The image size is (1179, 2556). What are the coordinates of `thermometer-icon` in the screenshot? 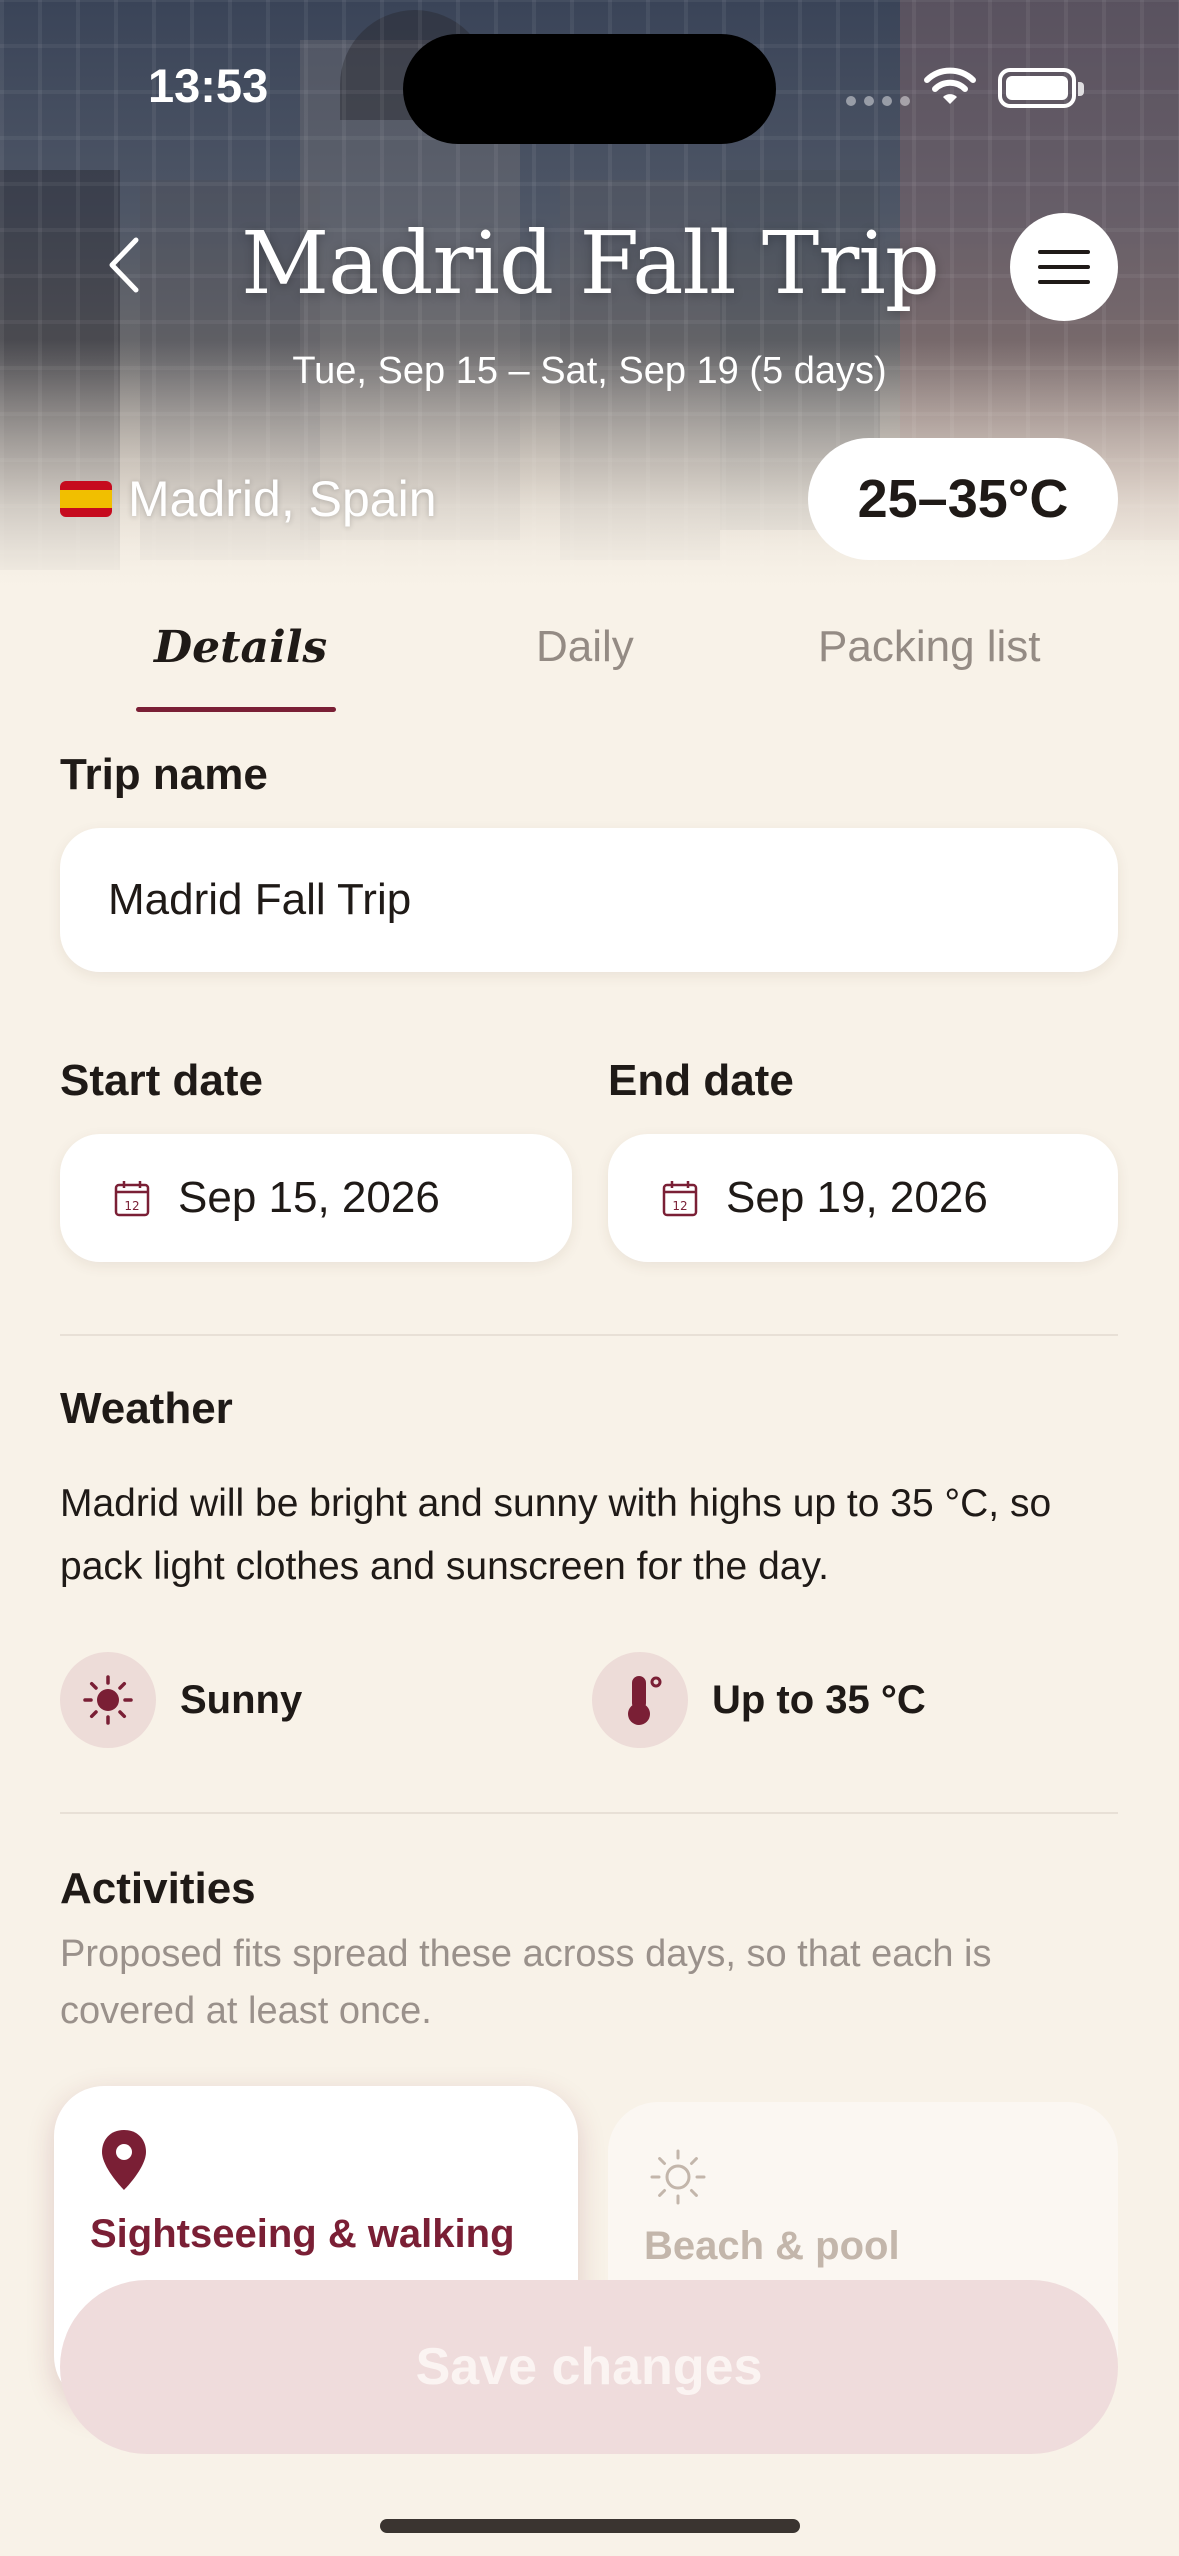 It's located at (645, 1700).